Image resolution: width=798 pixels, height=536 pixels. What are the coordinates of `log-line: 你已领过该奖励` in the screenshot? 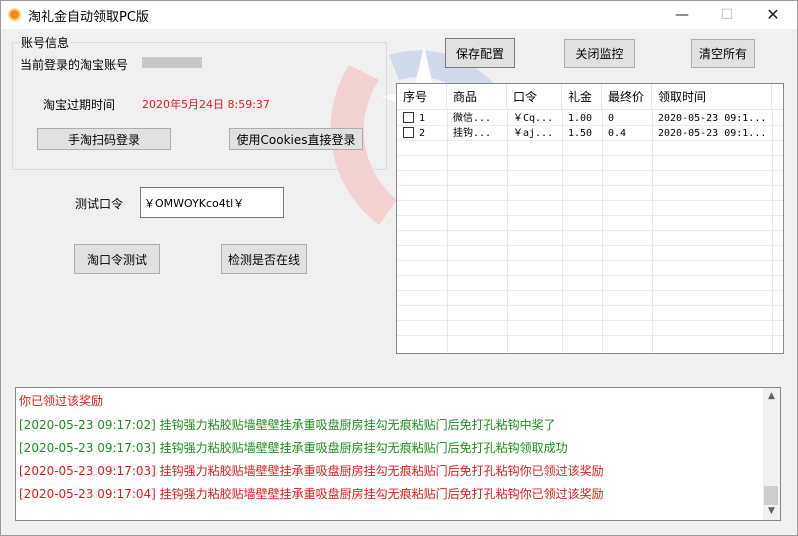 It's located at (61, 401).